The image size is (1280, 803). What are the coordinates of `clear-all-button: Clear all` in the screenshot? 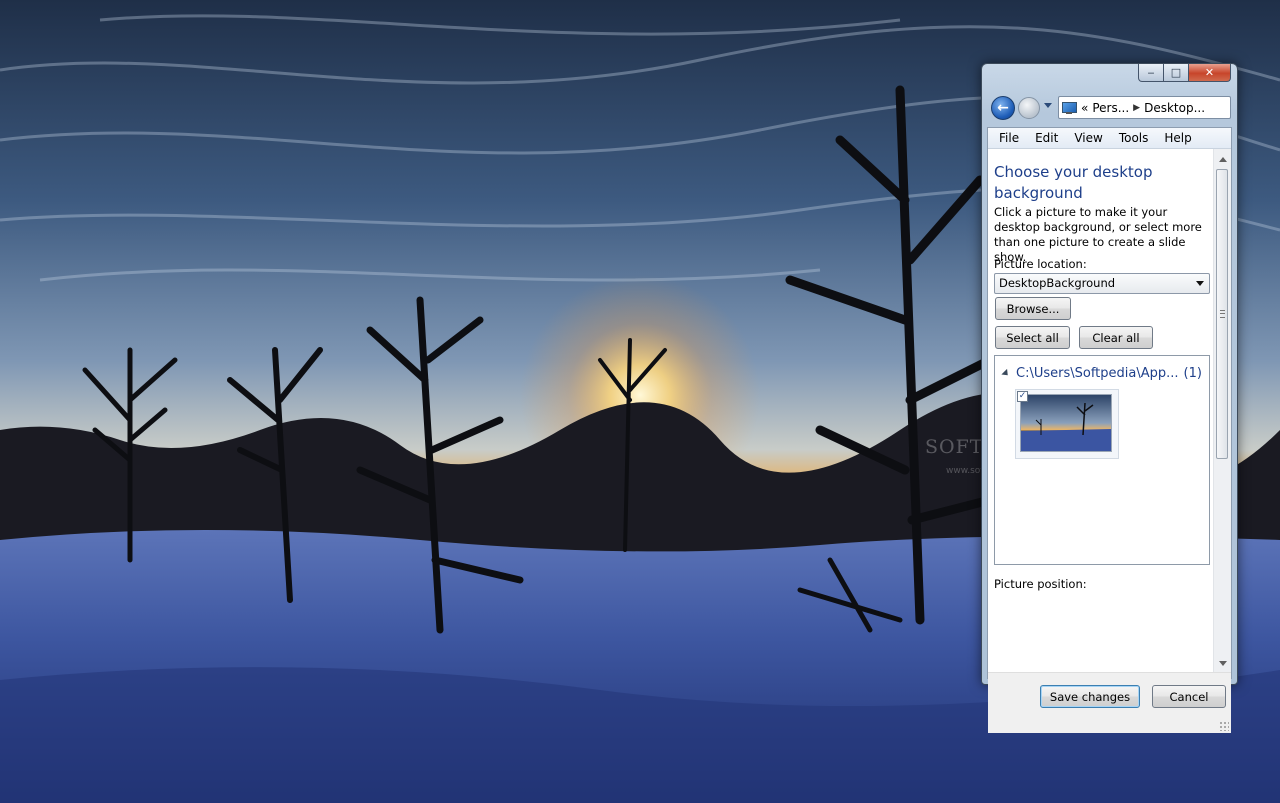 It's located at (1116, 337).